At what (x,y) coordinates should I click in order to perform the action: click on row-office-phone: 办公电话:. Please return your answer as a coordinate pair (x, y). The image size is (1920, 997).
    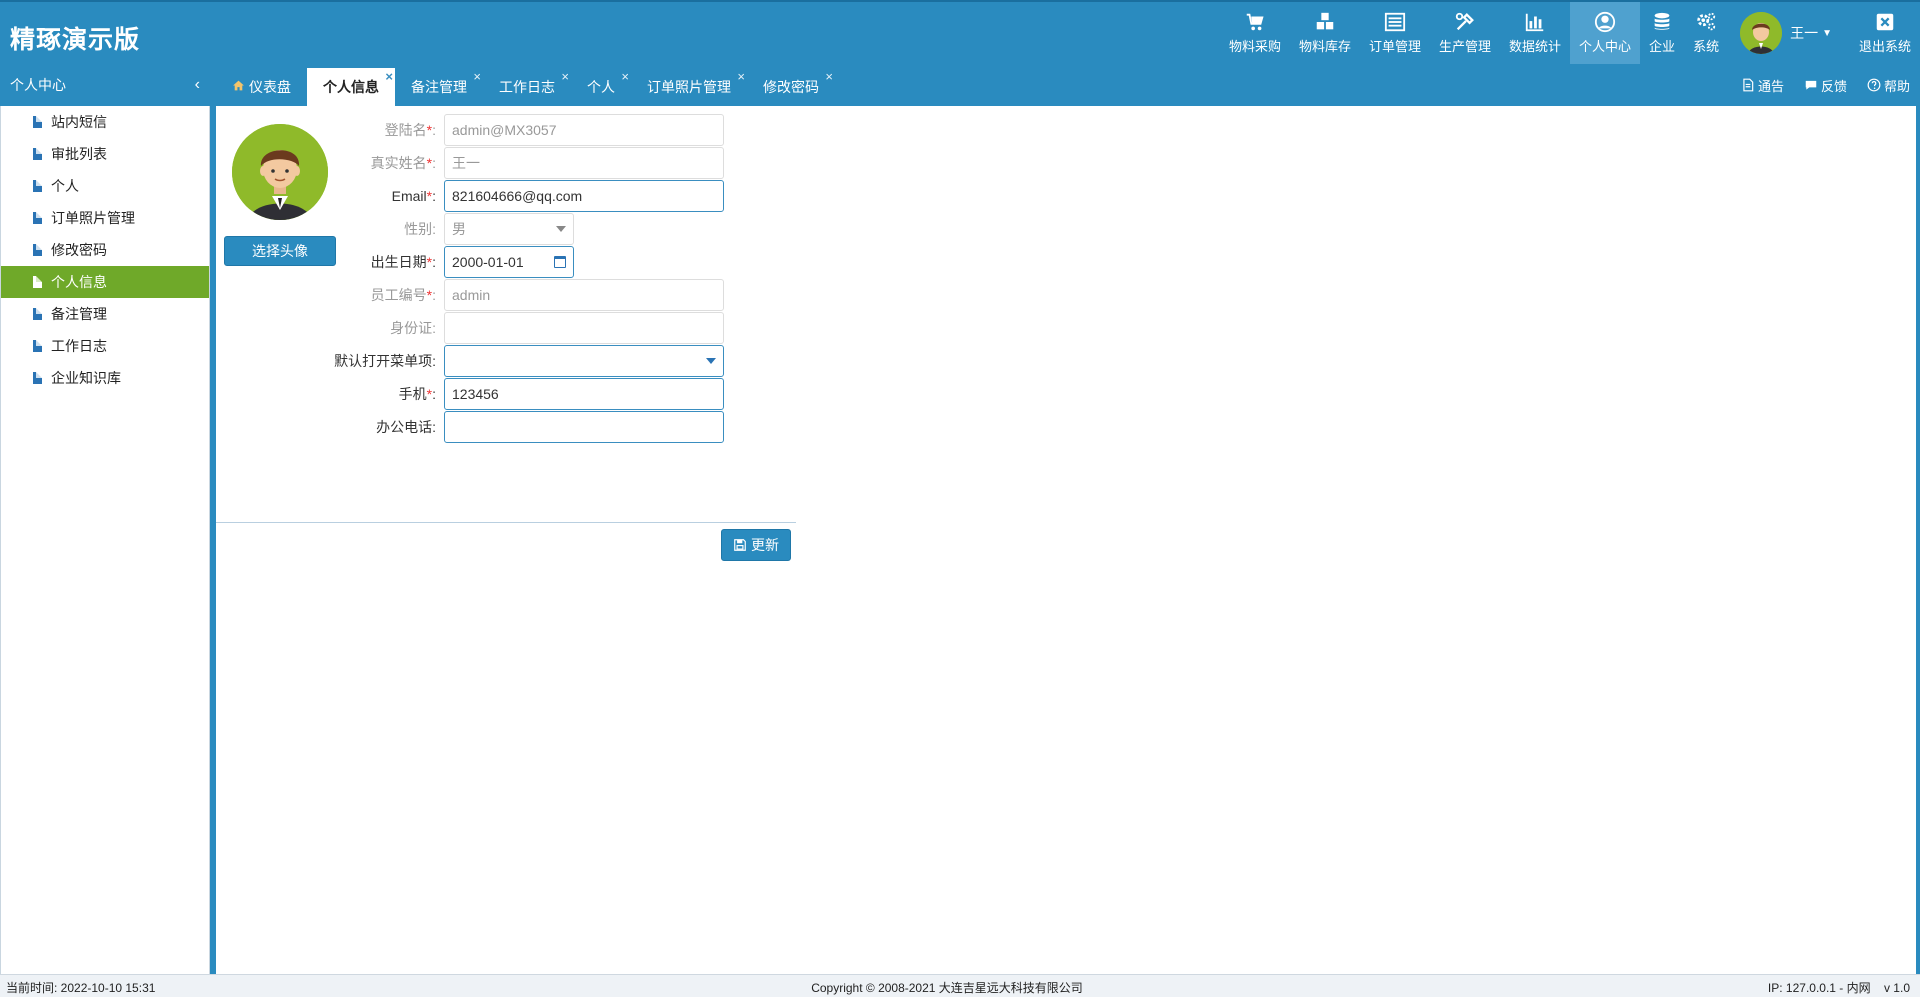
    Looking at the image, I should click on (510, 427).